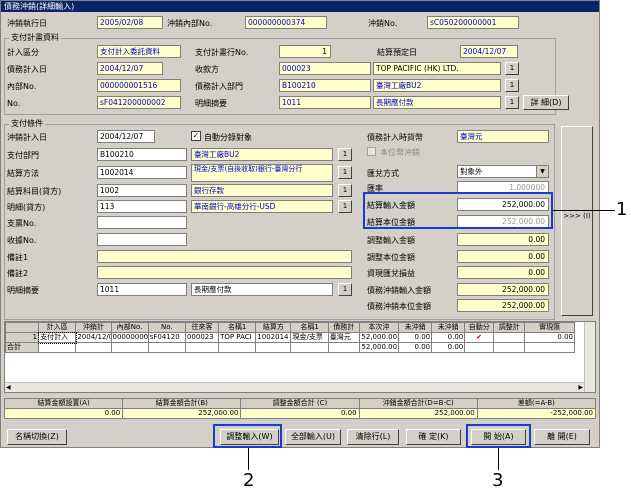 Image resolution: width=631 pixels, height=495 pixels. I want to click on grid-header-cell: 債務計, so click(343, 327).